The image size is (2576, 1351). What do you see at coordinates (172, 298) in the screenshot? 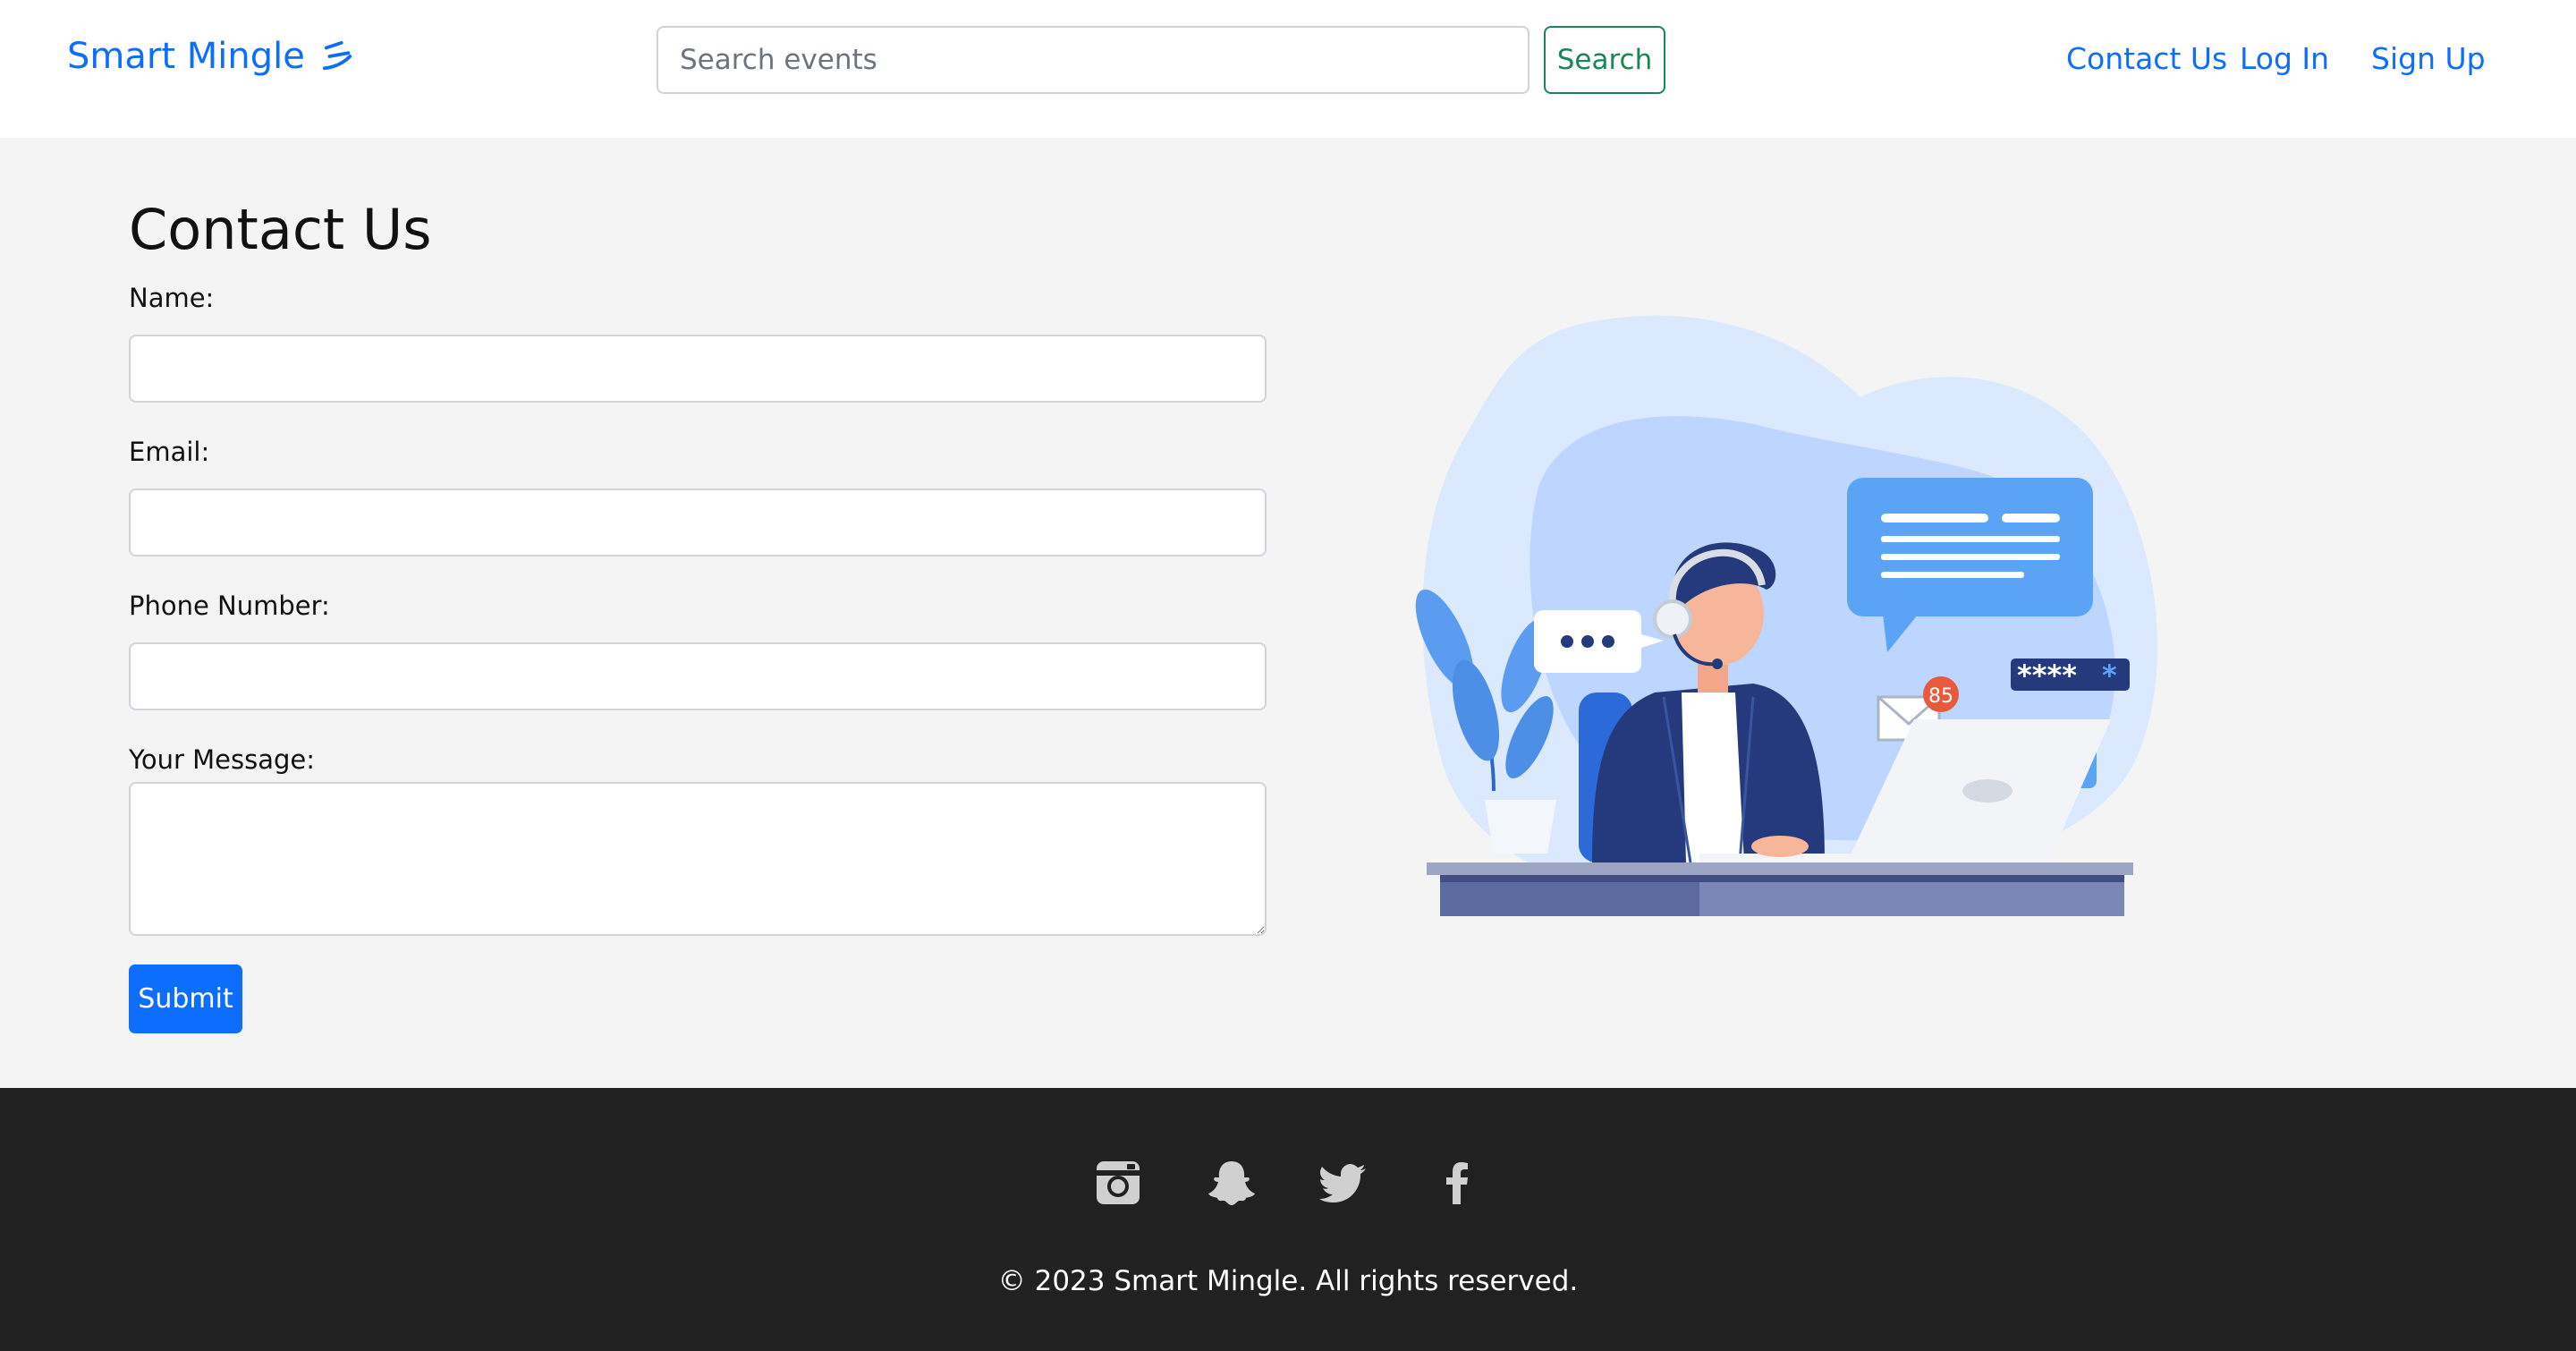
I see `name-label: Name:` at bounding box center [172, 298].